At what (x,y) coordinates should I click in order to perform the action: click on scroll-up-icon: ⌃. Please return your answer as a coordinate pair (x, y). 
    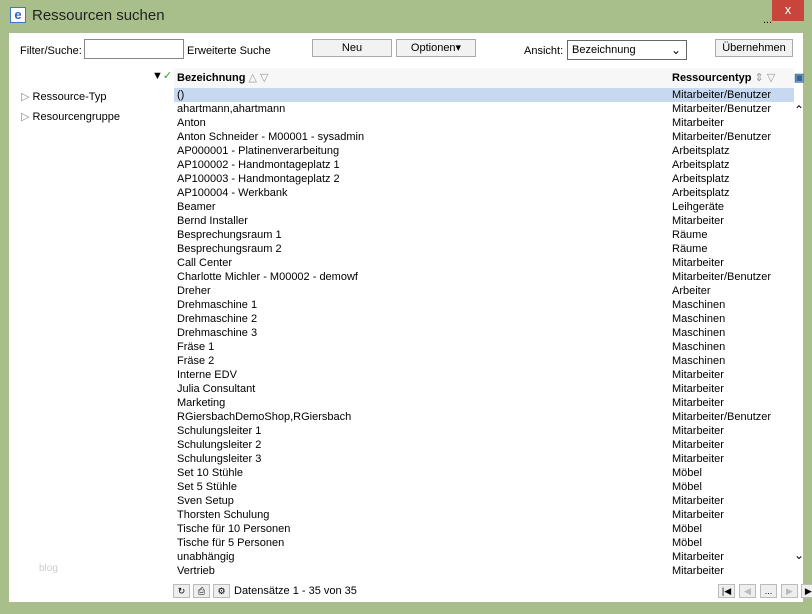
    Looking at the image, I should click on (799, 110).